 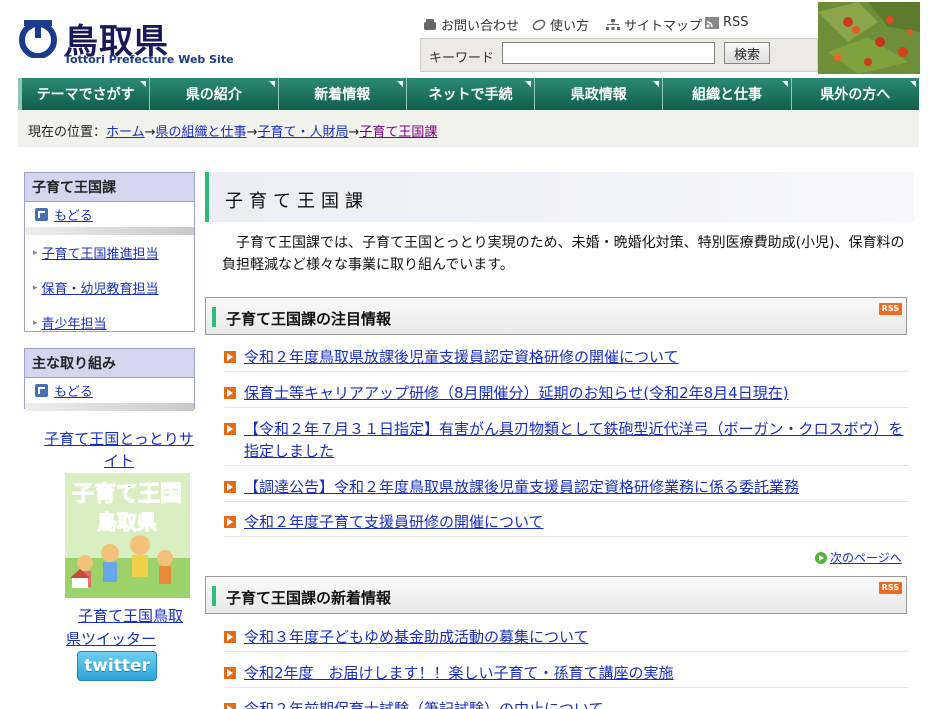 I want to click on nav-govinfo: 県政情報, so click(x=599, y=94).